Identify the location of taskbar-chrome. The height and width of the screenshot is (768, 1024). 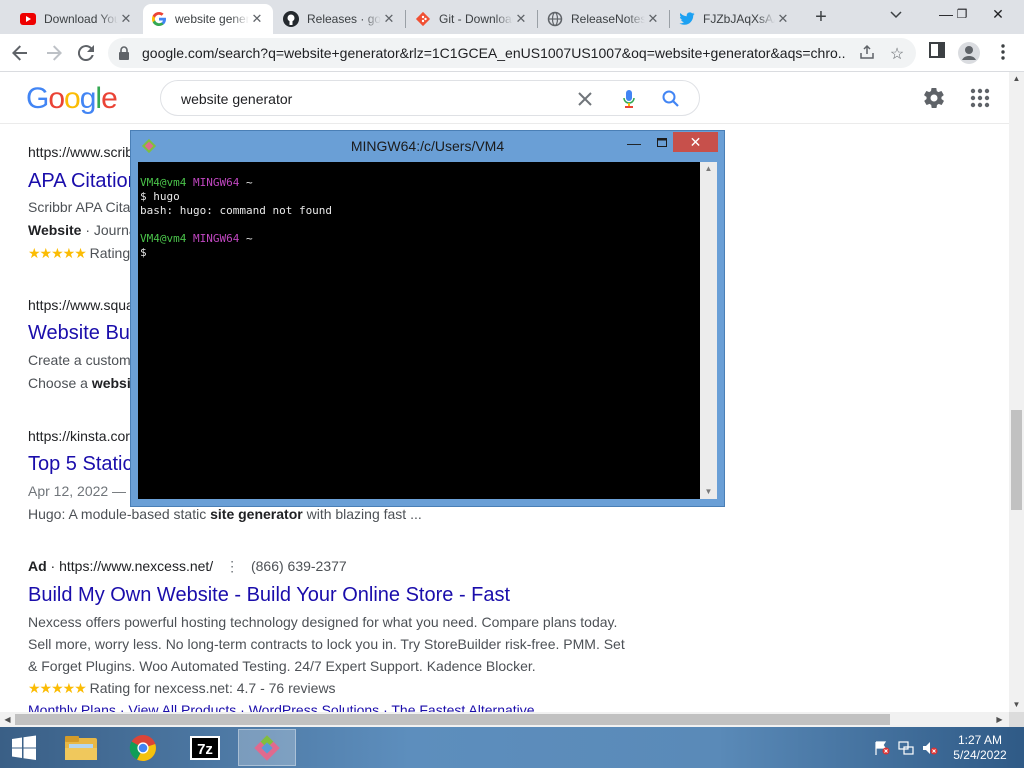
(143, 747).